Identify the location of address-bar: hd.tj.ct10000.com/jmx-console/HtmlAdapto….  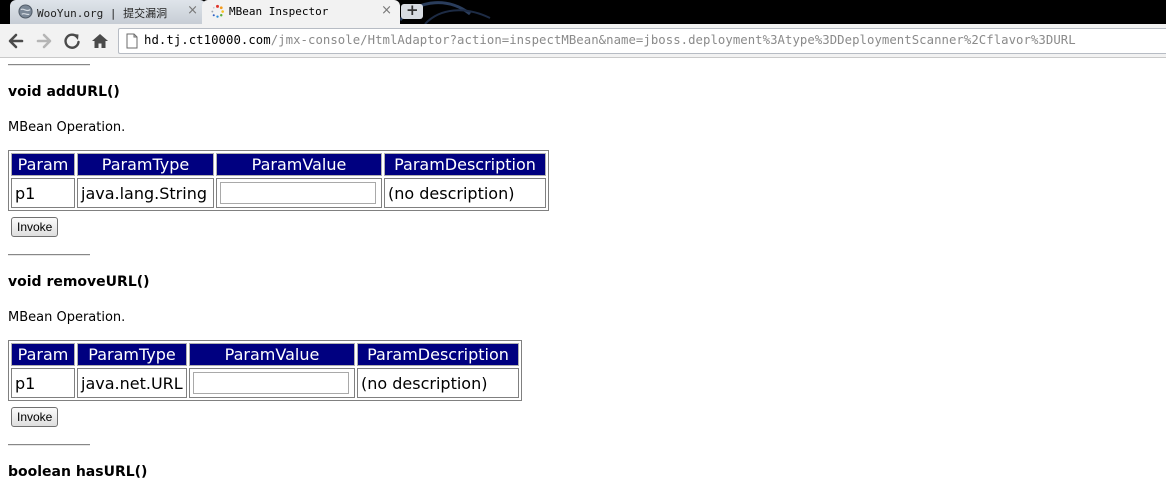
(642, 41).